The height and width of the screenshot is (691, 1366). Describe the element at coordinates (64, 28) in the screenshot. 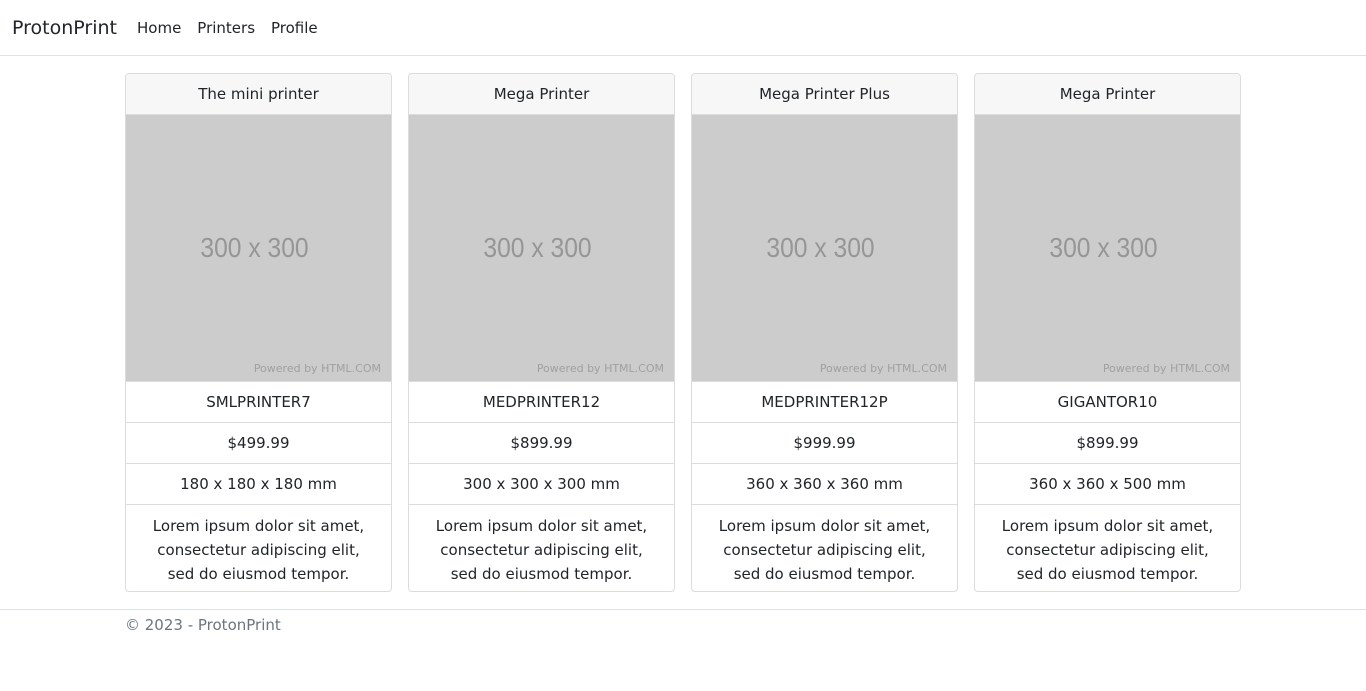

I see `brand-link: ProtonPrint` at that location.